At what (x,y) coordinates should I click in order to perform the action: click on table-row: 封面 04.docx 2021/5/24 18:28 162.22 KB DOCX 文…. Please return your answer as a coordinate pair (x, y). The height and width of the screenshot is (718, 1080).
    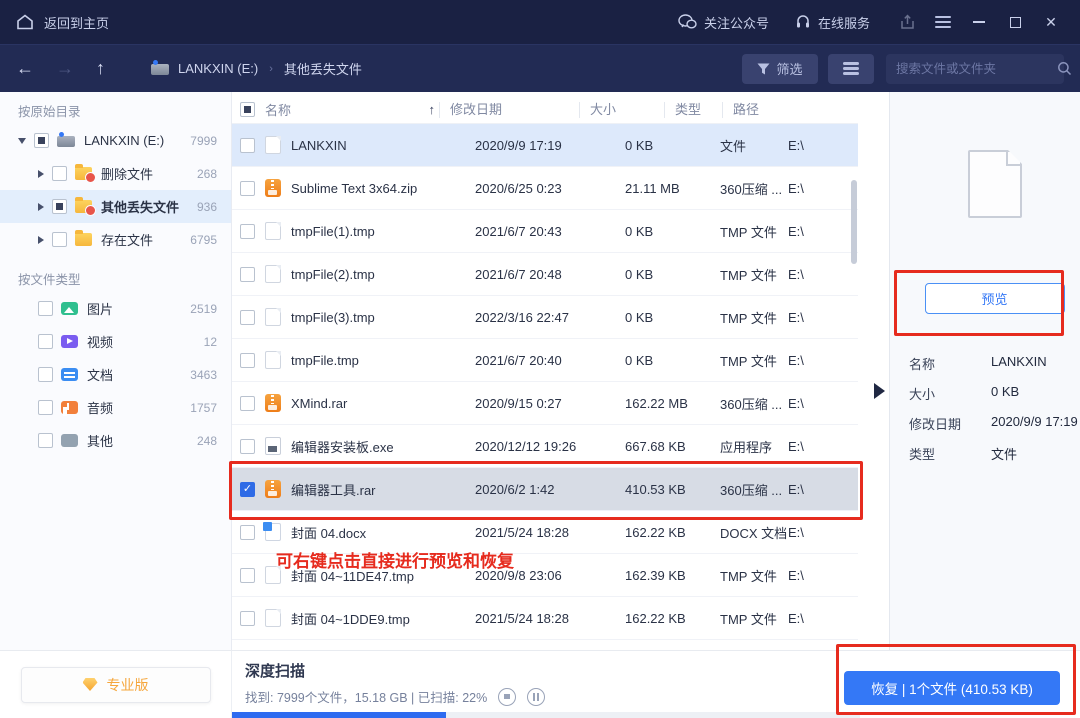
    Looking at the image, I should click on (545, 532).